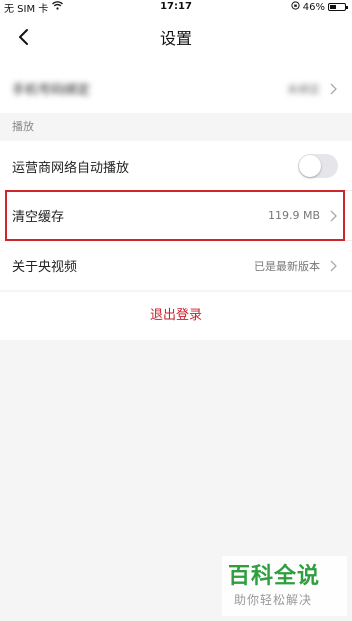  What do you see at coordinates (51, 90) in the screenshot?
I see `account-binding-label: 手机号码绑定` at bounding box center [51, 90].